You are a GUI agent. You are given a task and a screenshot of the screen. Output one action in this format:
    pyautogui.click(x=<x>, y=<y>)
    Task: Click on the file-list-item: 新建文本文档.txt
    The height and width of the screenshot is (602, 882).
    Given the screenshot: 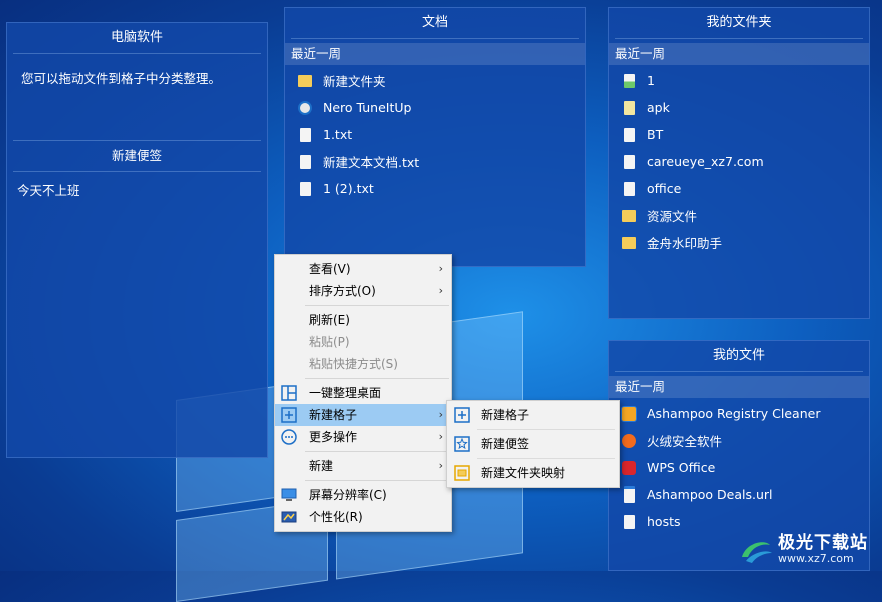 What is the action you would take?
    pyautogui.click(x=435, y=161)
    